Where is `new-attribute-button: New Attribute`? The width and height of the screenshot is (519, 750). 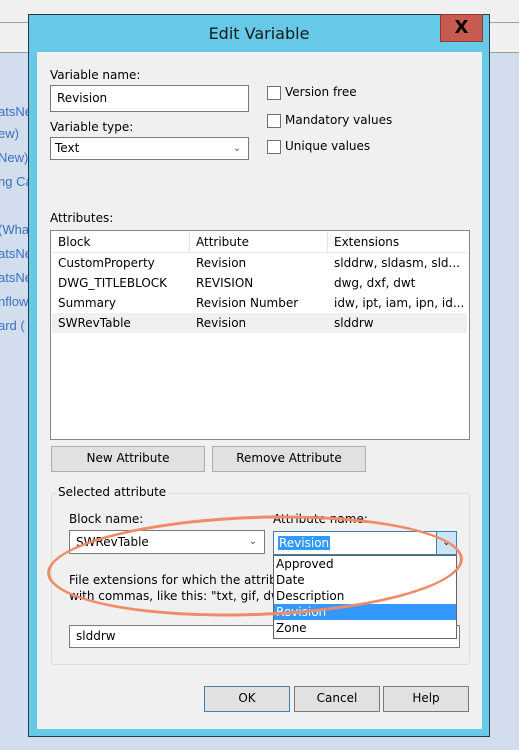
new-attribute-button: New Attribute is located at coordinates (128, 459).